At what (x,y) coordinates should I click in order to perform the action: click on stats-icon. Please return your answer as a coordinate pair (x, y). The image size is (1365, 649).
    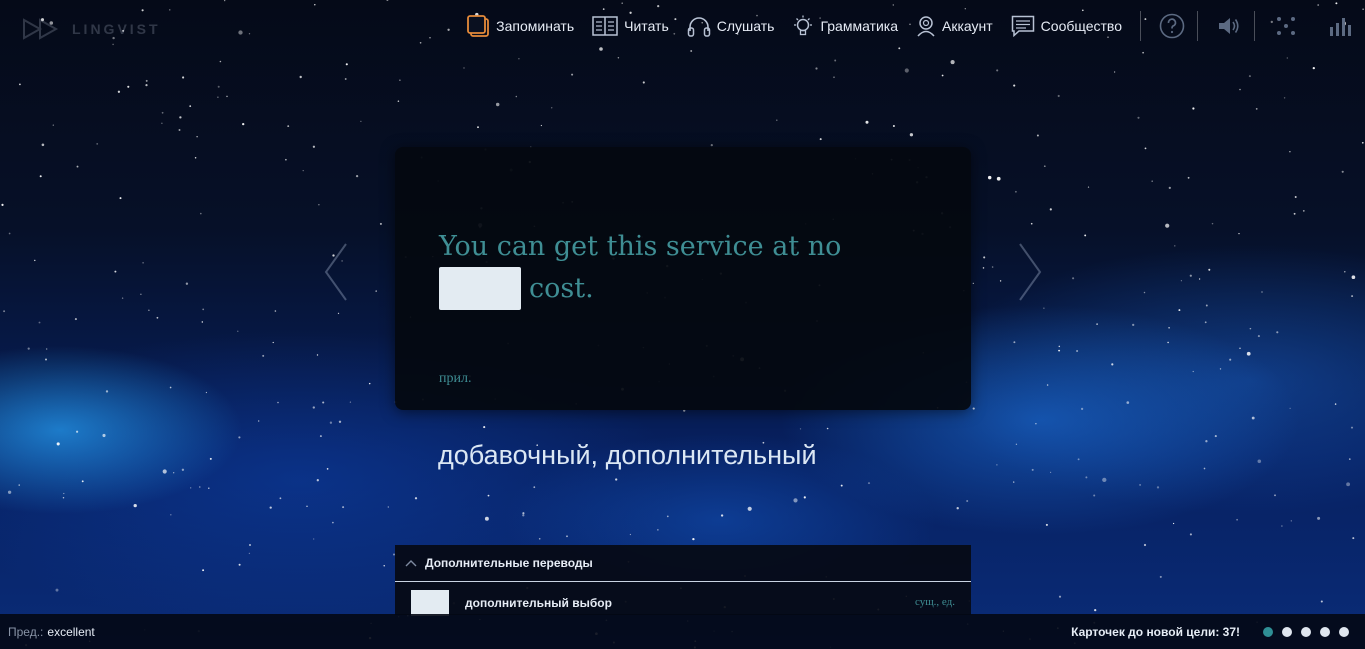
    Looking at the image, I should click on (1340, 27).